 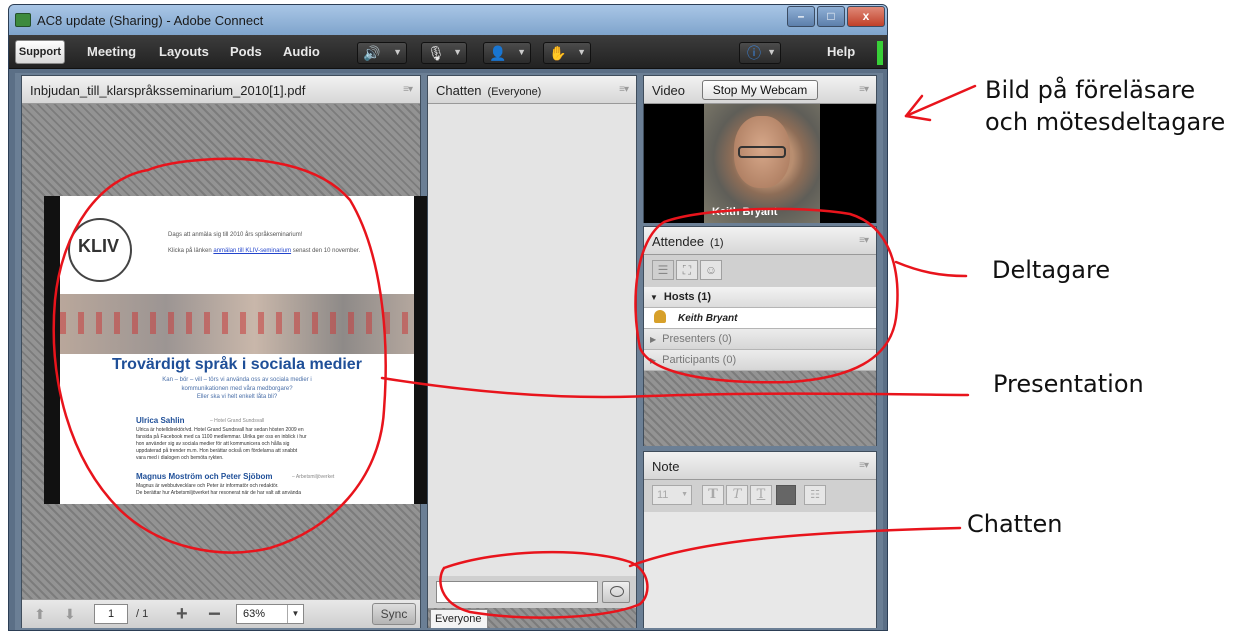 I want to click on next-page-icon: ⬇, so click(x=70, y=614).